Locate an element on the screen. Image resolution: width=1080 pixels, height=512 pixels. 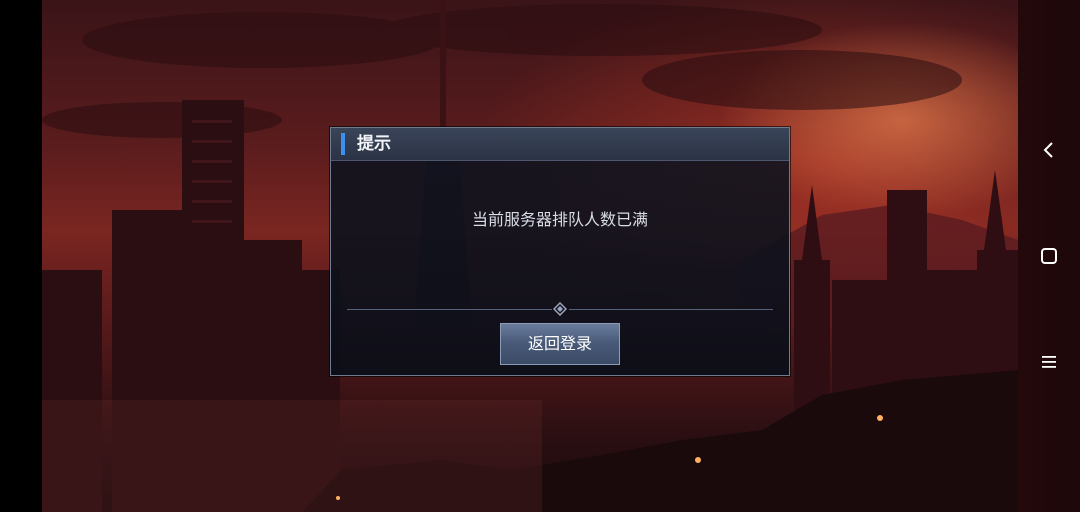
dialog-message: 当前服务器排队人数已满 is located at coordinates (559, 219).